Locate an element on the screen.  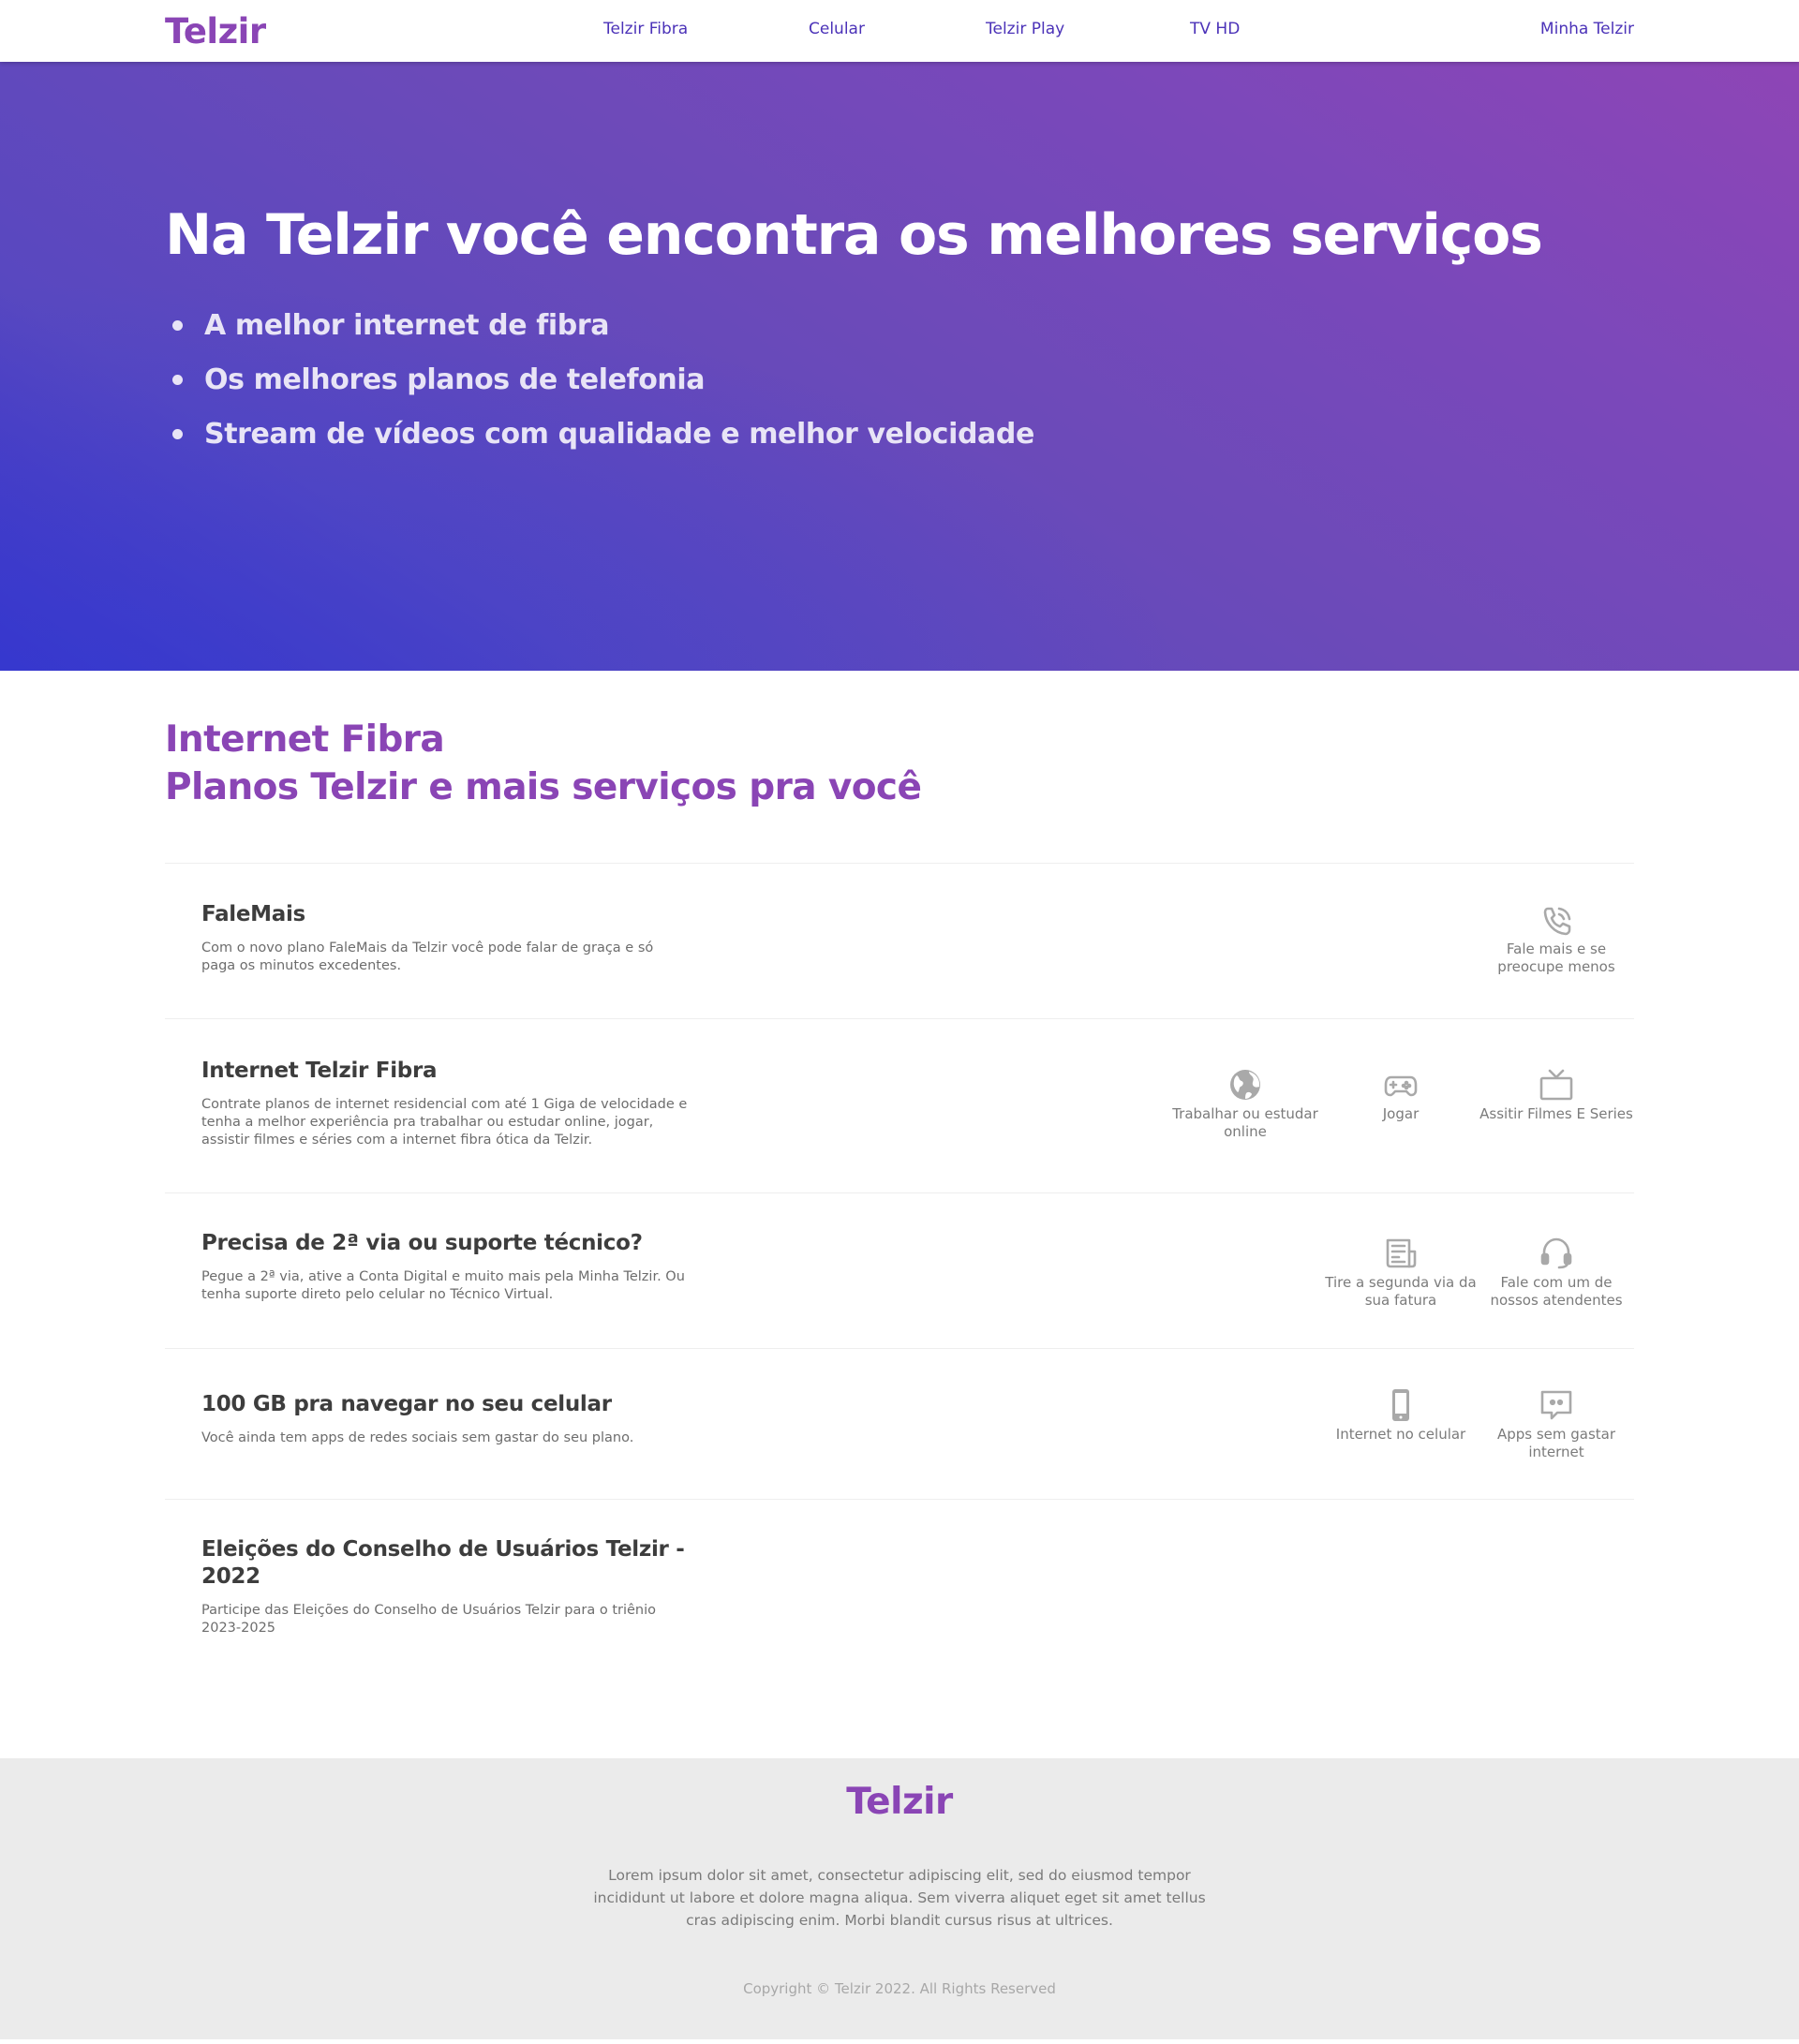
feature-label: Fale com um de nossos atendentes is located at coordinates (1556, 1292).